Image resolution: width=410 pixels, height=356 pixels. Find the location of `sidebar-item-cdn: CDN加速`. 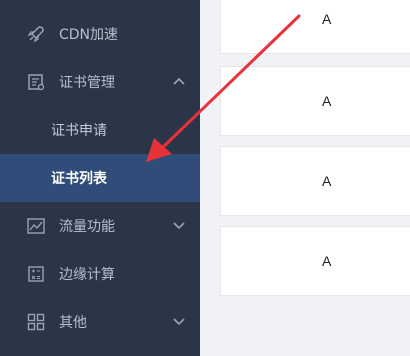

sidebar-item-cdn: CDN加速 is located at coordinates (100, 34).